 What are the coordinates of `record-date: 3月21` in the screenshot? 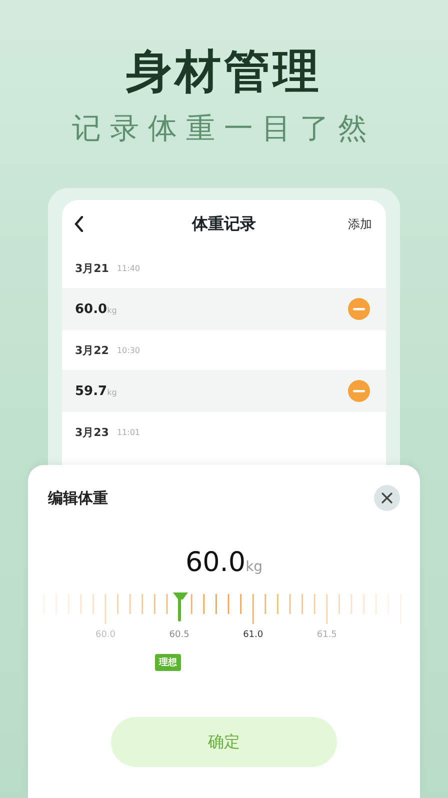 It's located at (92, 268).